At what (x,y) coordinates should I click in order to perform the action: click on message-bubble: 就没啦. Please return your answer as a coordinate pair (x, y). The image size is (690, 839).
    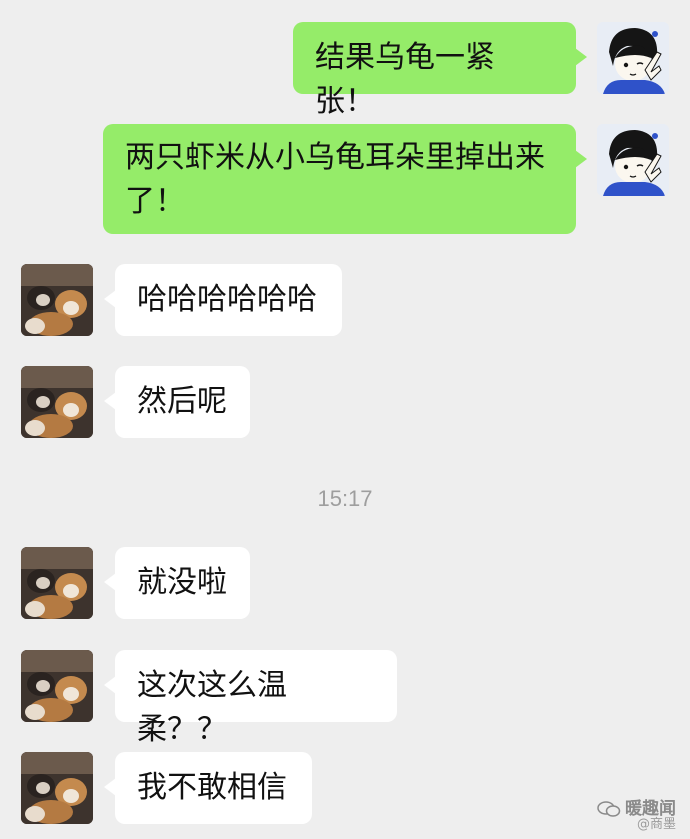
    Looking at the image, I should click on (177, 583).